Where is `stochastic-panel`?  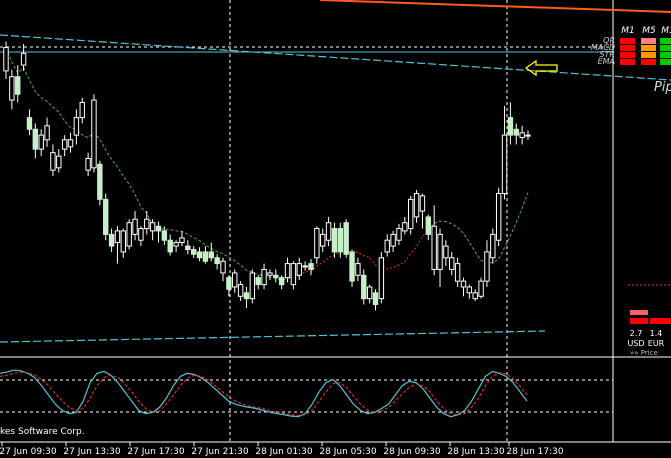 stochastic-panel is located at coordinates (264, 393).